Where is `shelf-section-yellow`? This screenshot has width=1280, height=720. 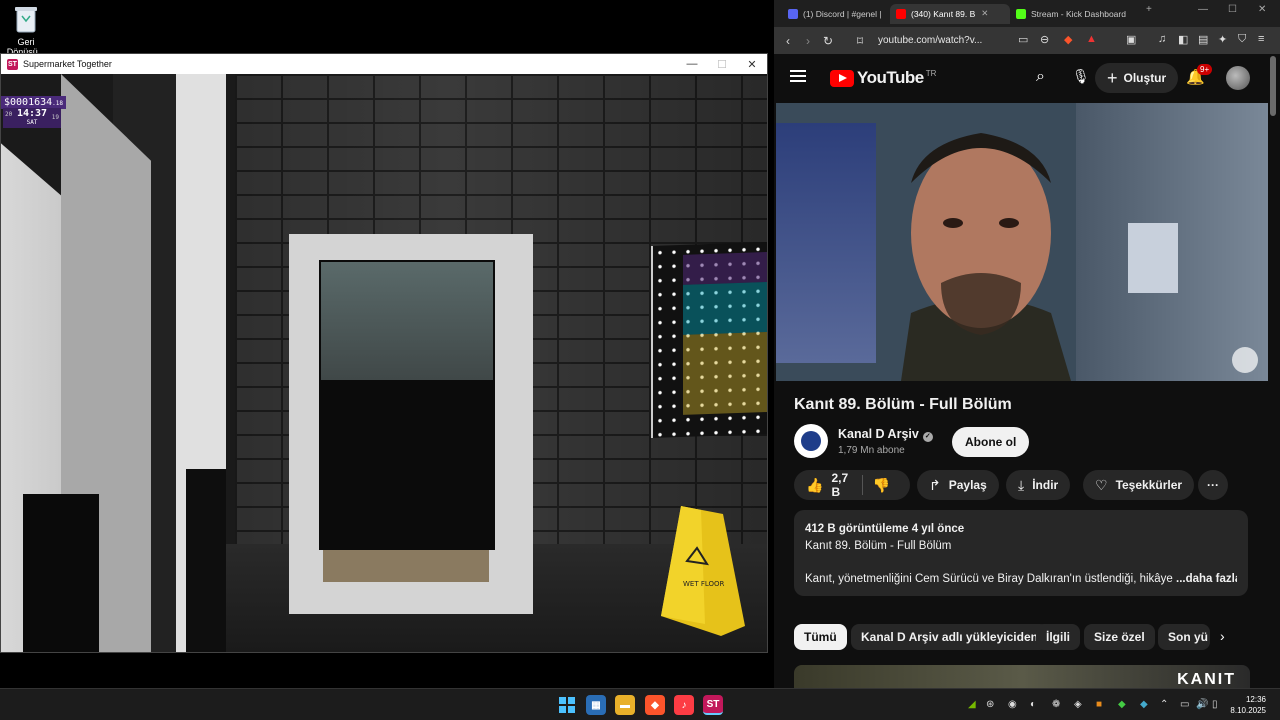 shelf-section-yellow is located at coordinates (725, 373).